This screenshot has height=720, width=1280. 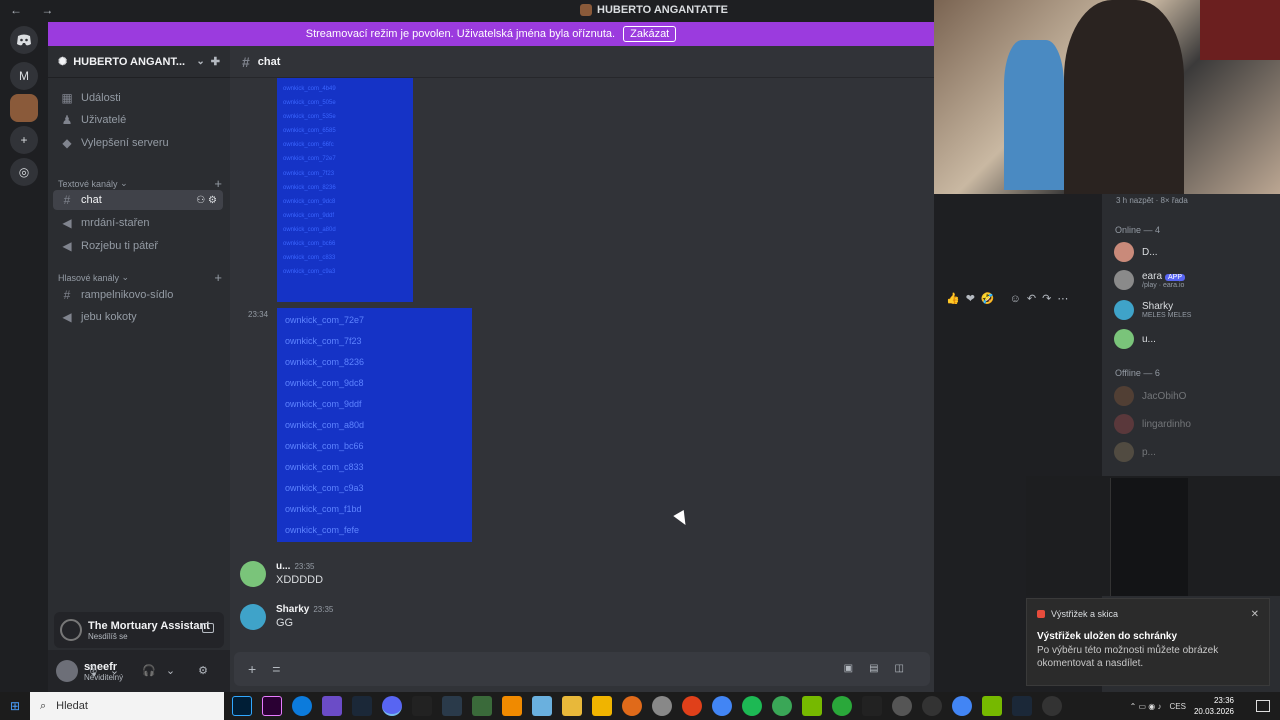 I want to click on file-explorer-icon, so click(x=572, y=706).